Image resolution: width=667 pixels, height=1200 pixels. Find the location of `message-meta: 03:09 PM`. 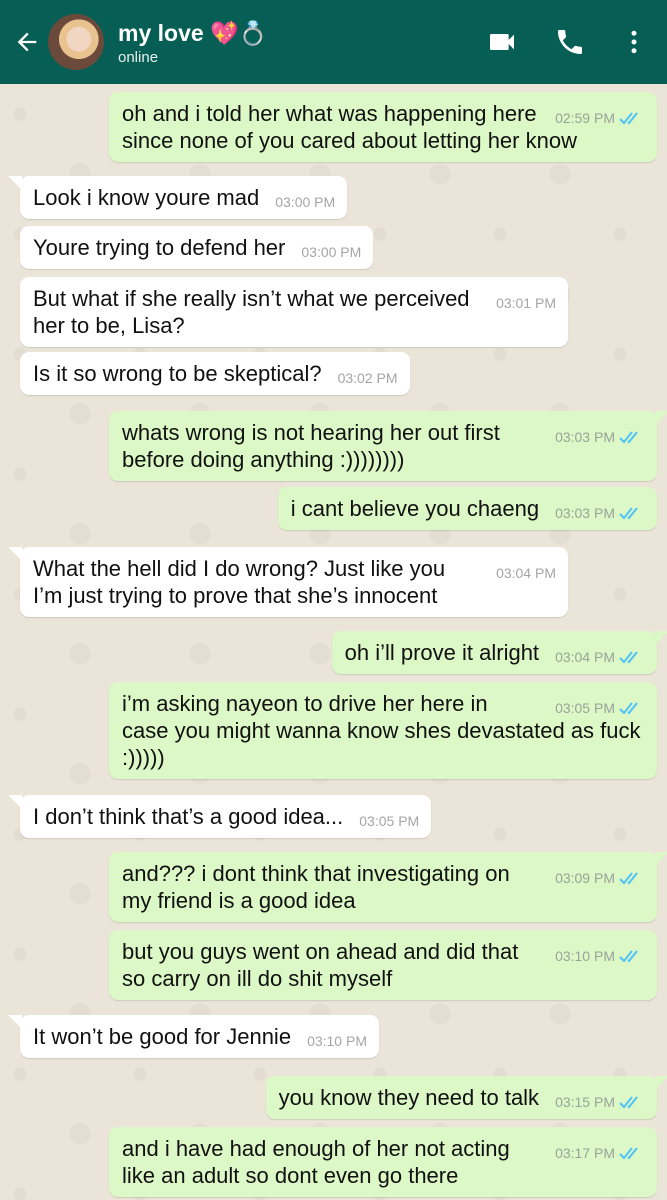

message-meta: 03:09 PM is located at coordinates (600, 878).